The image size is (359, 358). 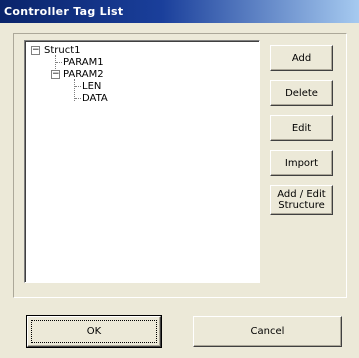 I want to click on ok-button: OK, so click(x=94, y=331).